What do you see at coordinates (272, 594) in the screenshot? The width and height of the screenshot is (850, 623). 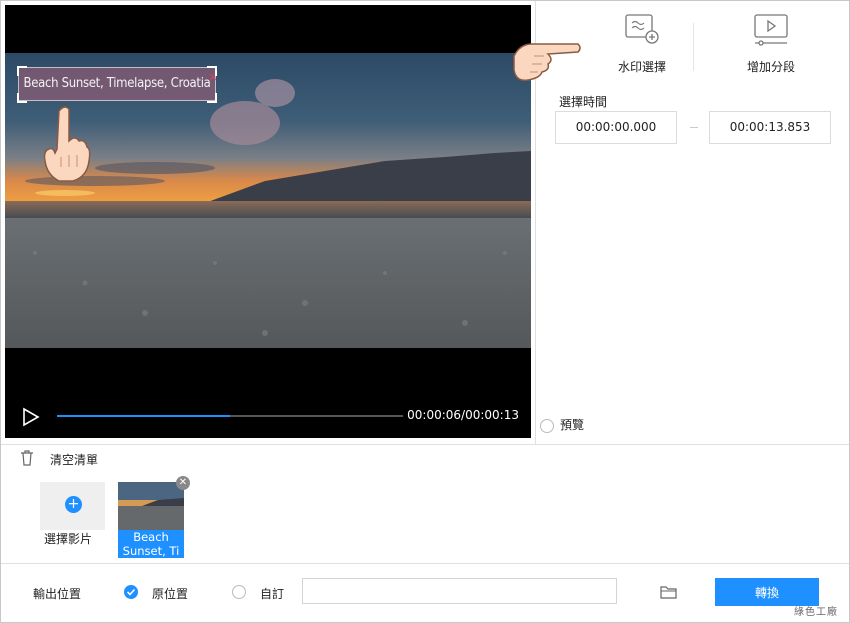 I see `custom-location-label: 自訂` at bounding box center [272, 594].